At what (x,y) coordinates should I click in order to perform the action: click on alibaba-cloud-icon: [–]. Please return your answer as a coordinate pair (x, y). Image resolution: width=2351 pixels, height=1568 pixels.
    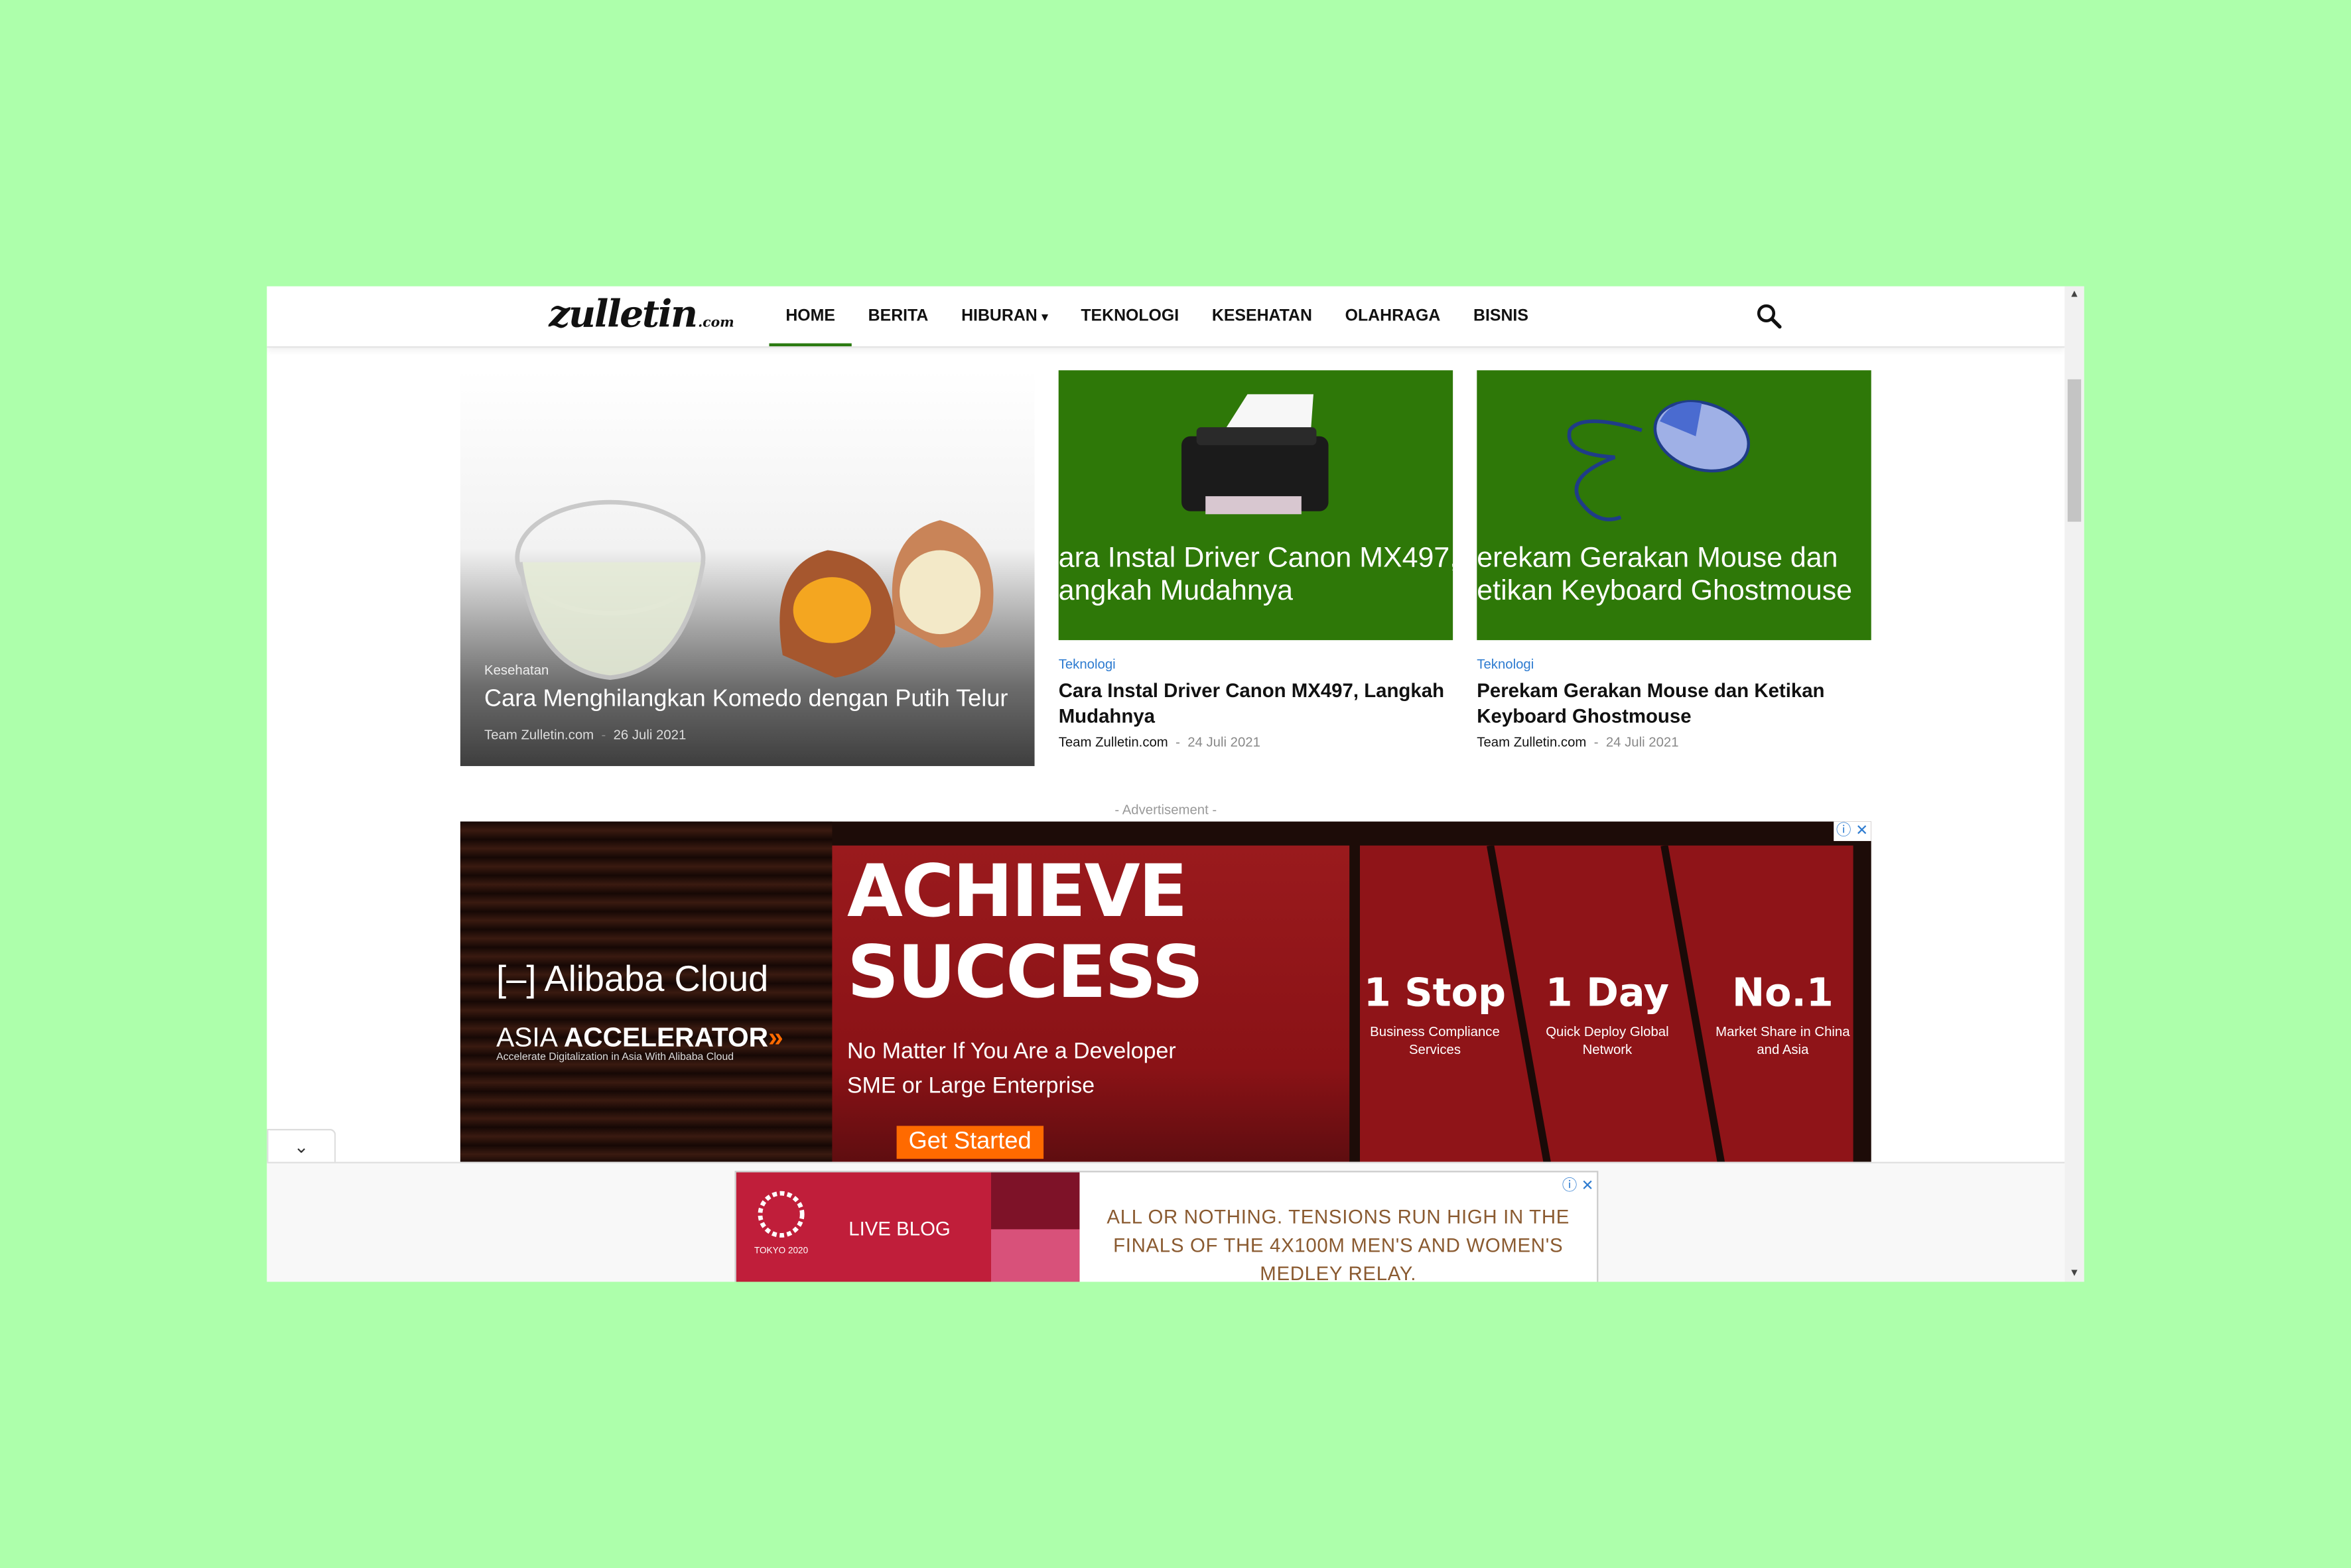
    Looking at the image, I should click on (516, 979).